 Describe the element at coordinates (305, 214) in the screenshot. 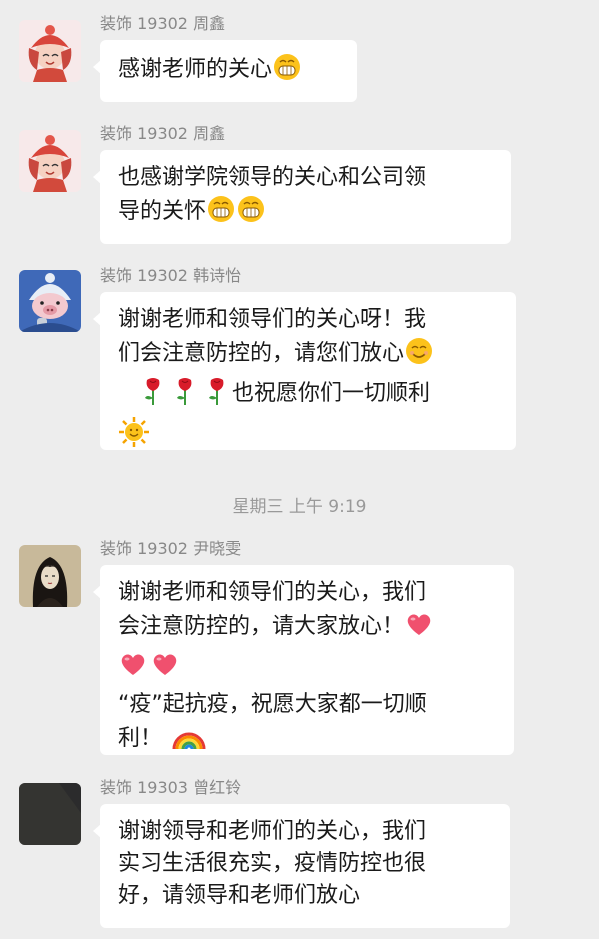

I see `message-line: 导的关怀` at that location.